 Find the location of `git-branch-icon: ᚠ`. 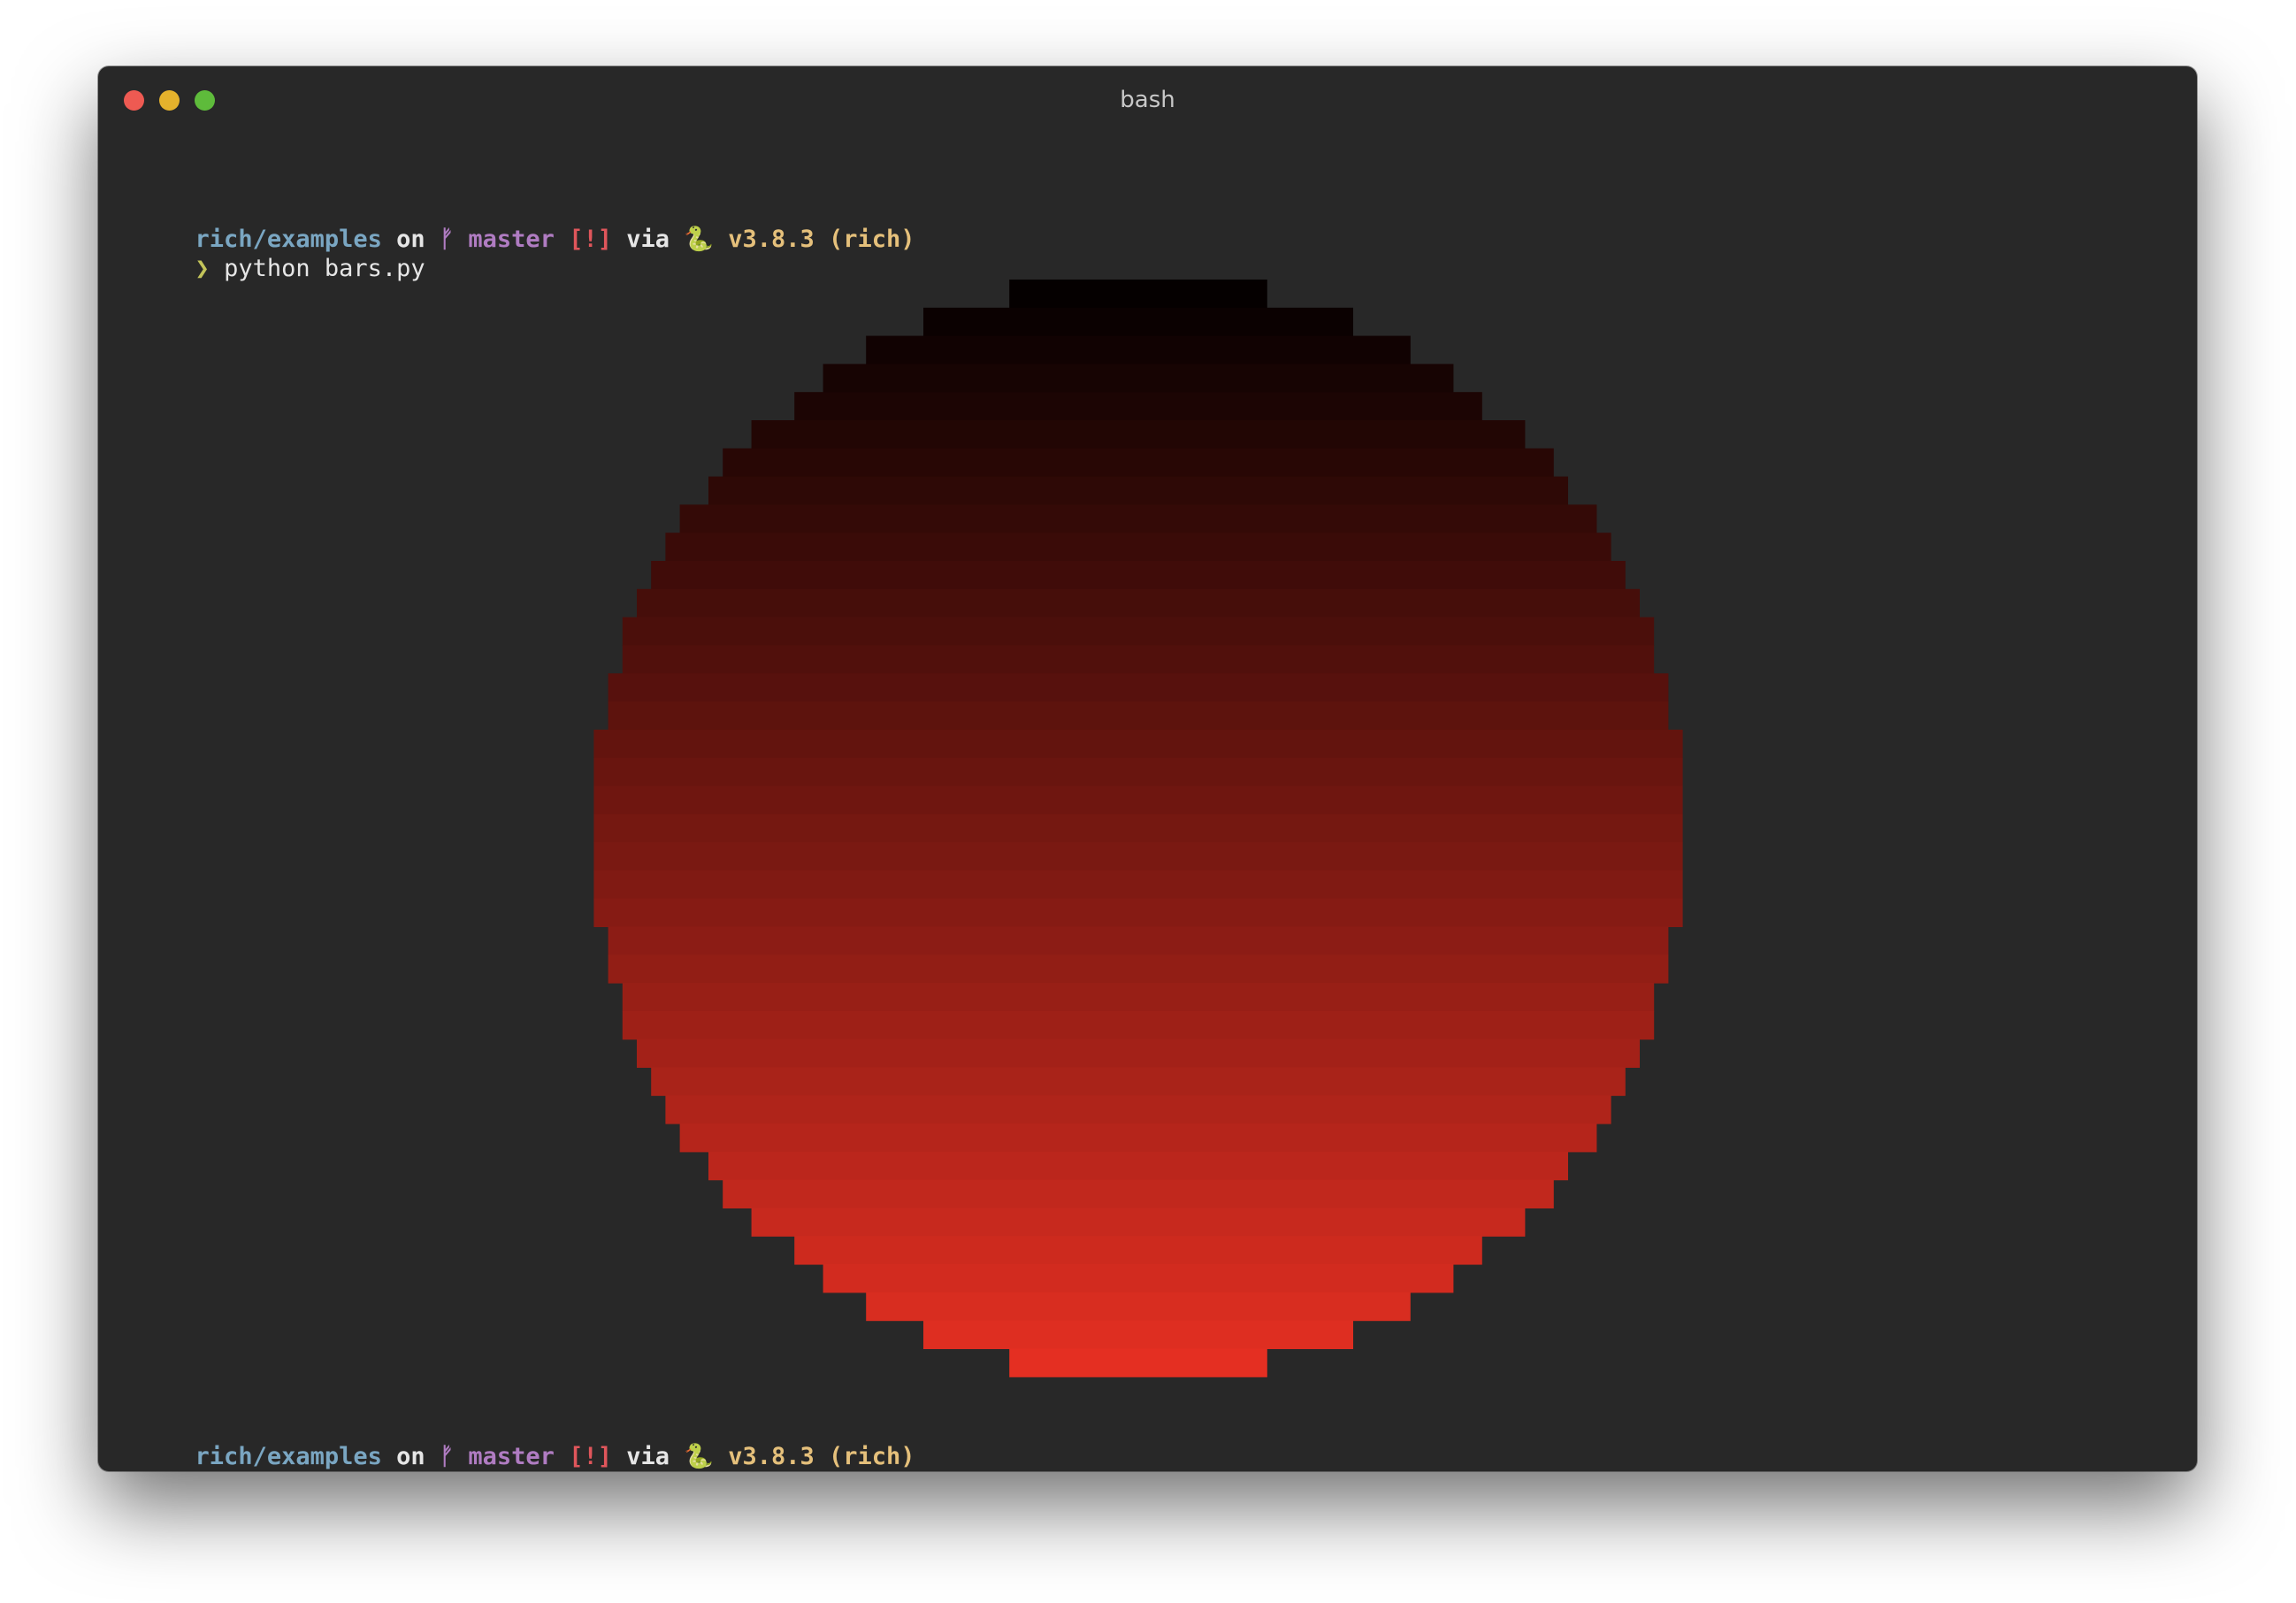

git-branch-icon: ᚠ is located at coordinates (447, 1456).